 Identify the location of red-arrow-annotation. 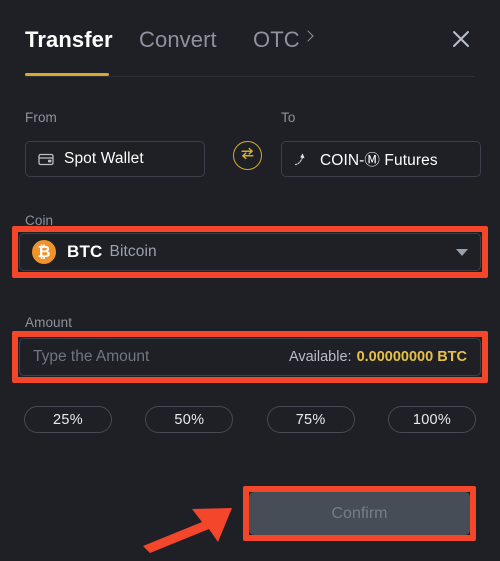
(187, 530).